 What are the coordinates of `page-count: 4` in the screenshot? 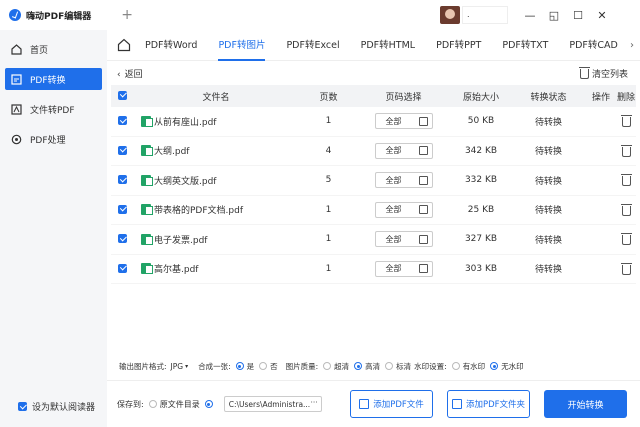 It's located at (328, 150).